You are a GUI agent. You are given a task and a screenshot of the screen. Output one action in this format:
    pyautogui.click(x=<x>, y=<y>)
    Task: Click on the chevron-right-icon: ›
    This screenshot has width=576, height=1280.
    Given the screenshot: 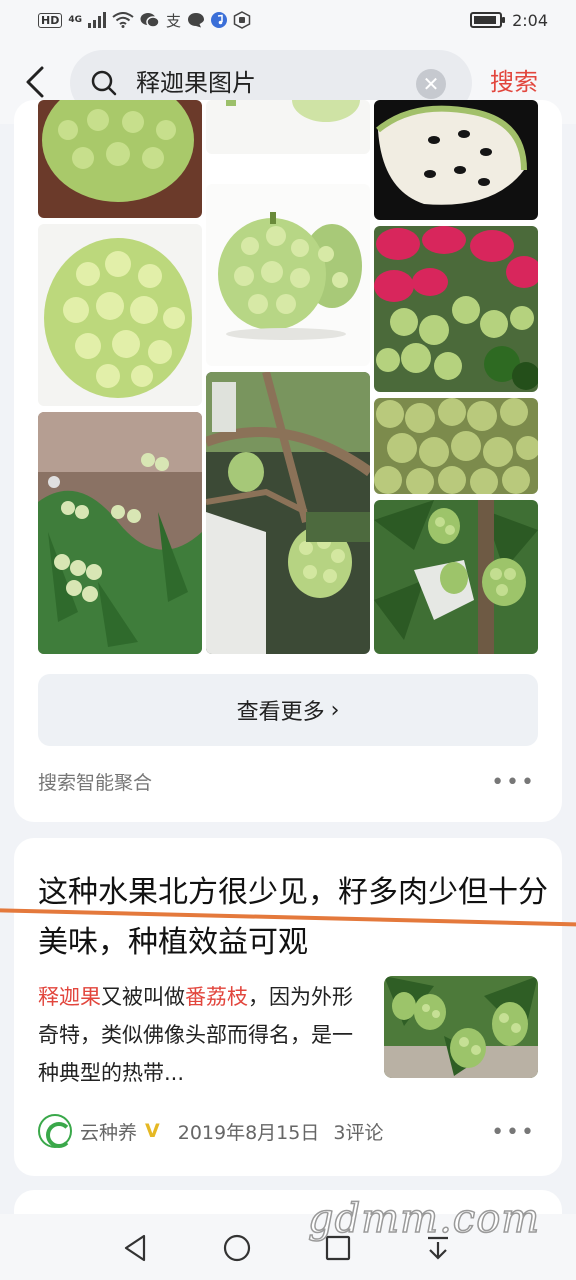 What is the action you would take?
    pyautogui.click(x=335, y=710)
    